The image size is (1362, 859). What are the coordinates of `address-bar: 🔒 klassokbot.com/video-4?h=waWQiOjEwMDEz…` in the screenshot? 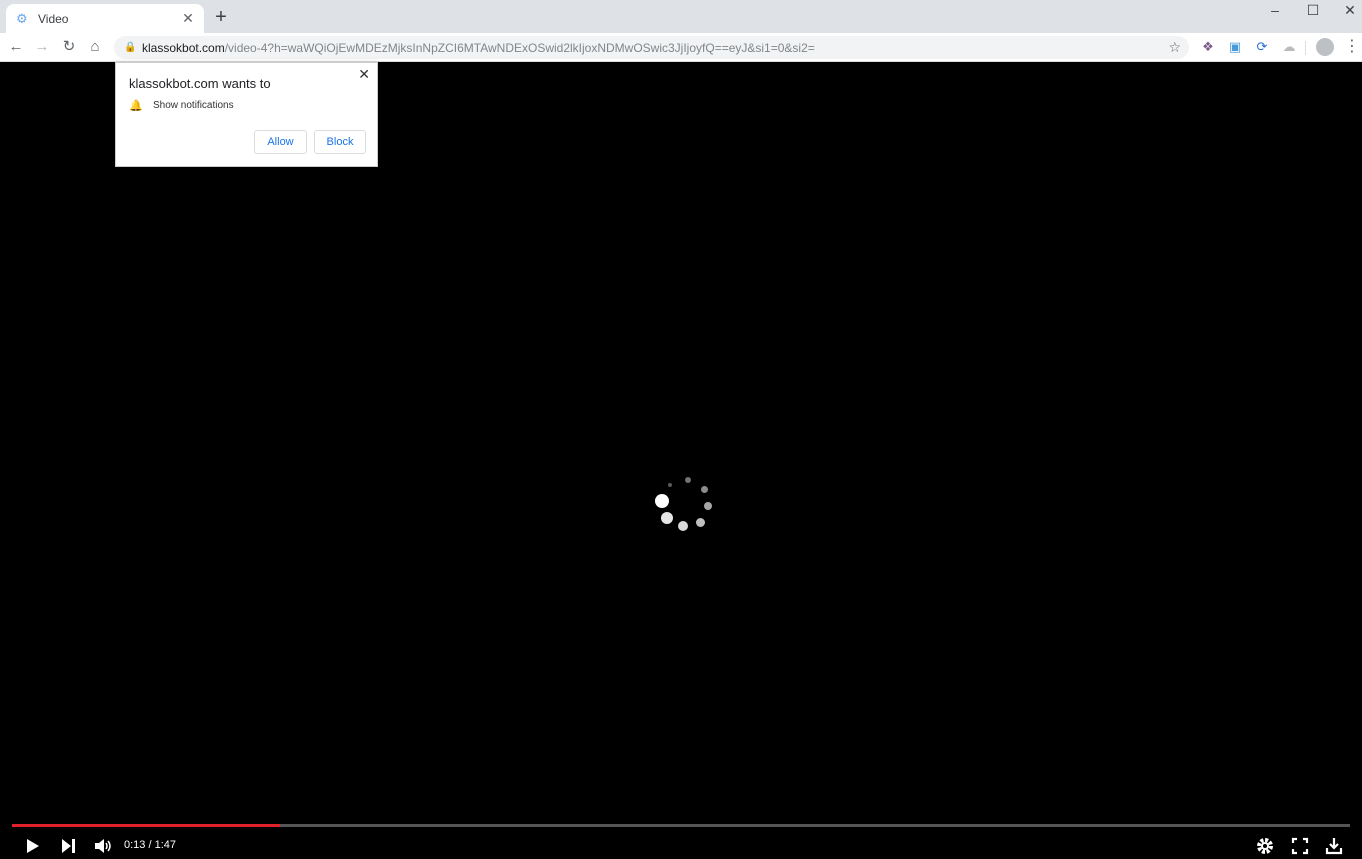 It's located at (651, 47).